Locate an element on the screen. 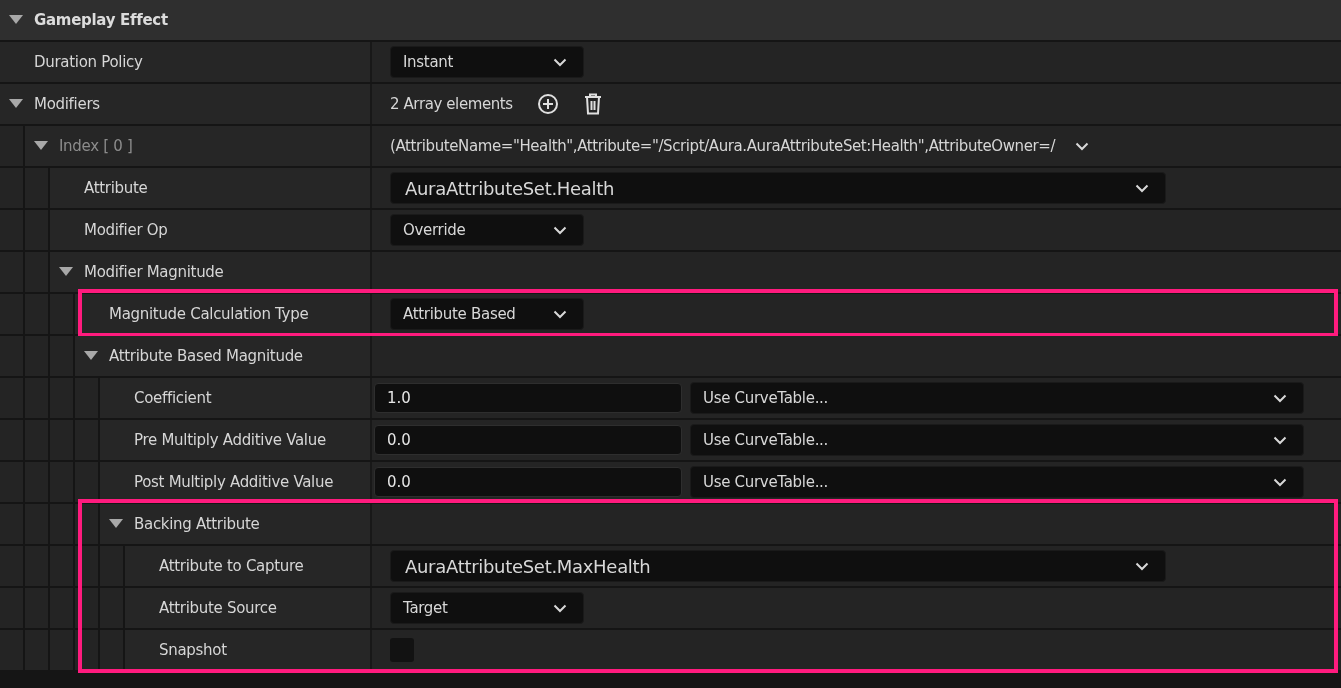 Image resolution: width=1341 pixels, height=688 pixels. property-label: Modifiers is located at coordinates (67, 104).